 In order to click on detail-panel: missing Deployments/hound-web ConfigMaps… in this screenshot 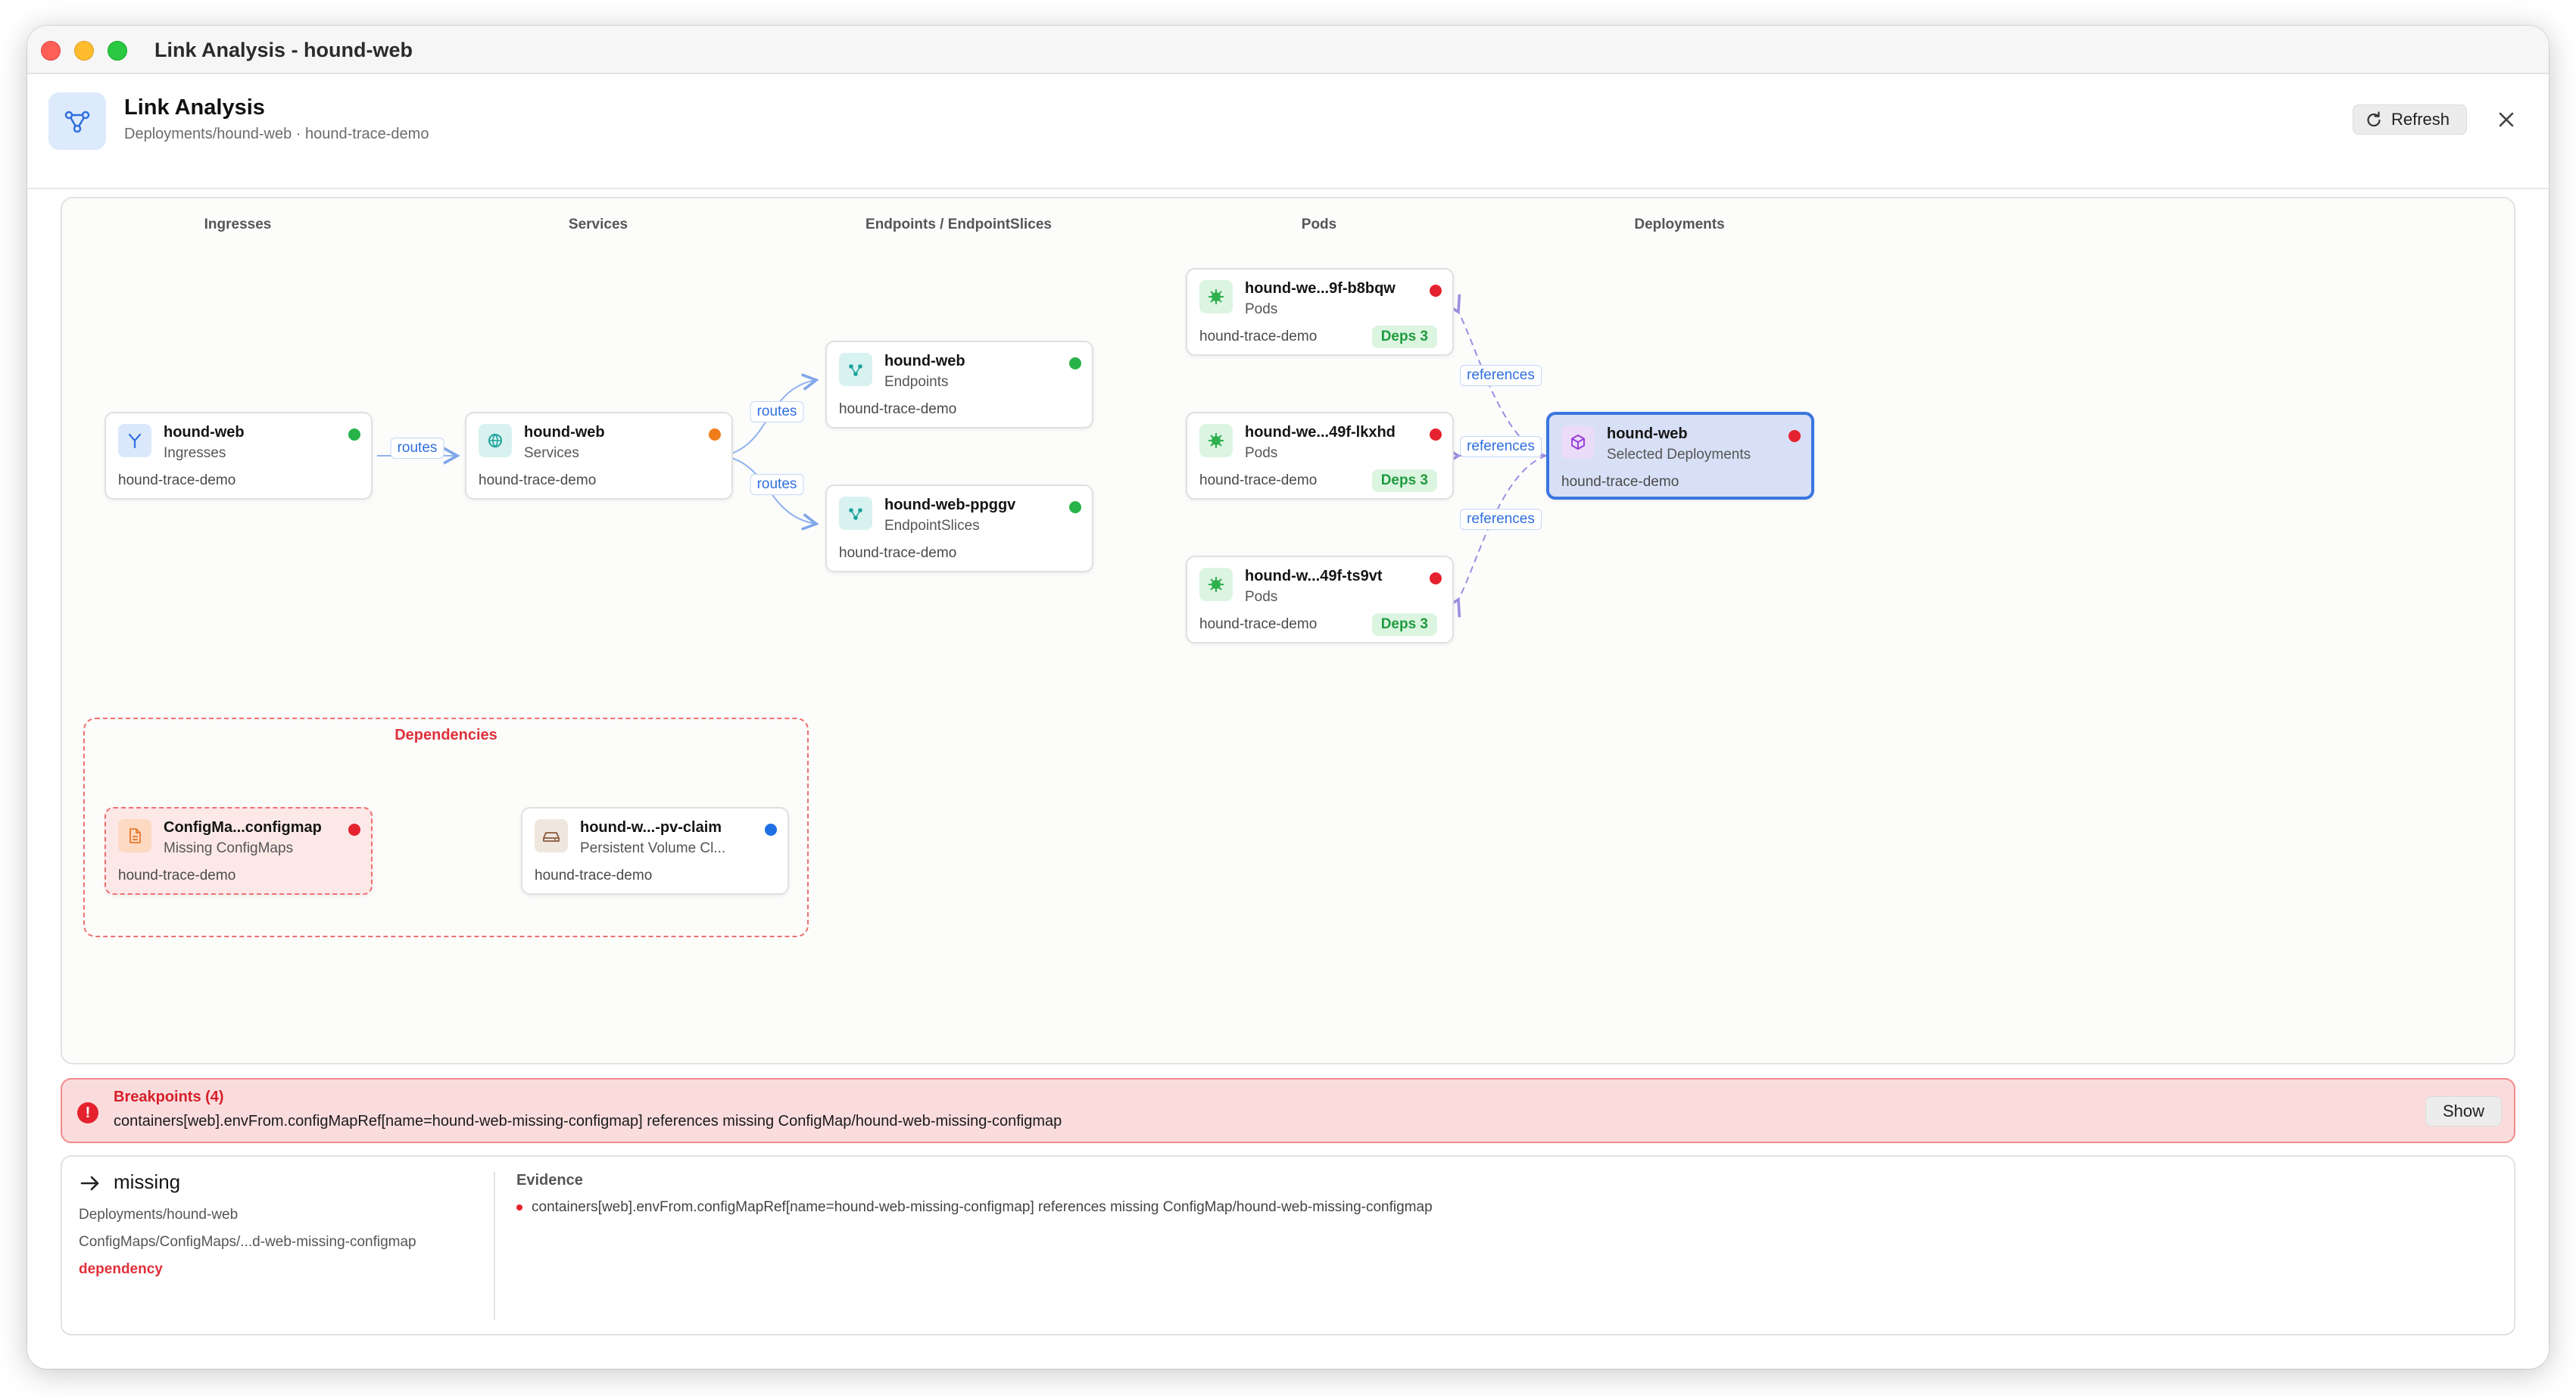, I will do `click(1288, 1245)`.